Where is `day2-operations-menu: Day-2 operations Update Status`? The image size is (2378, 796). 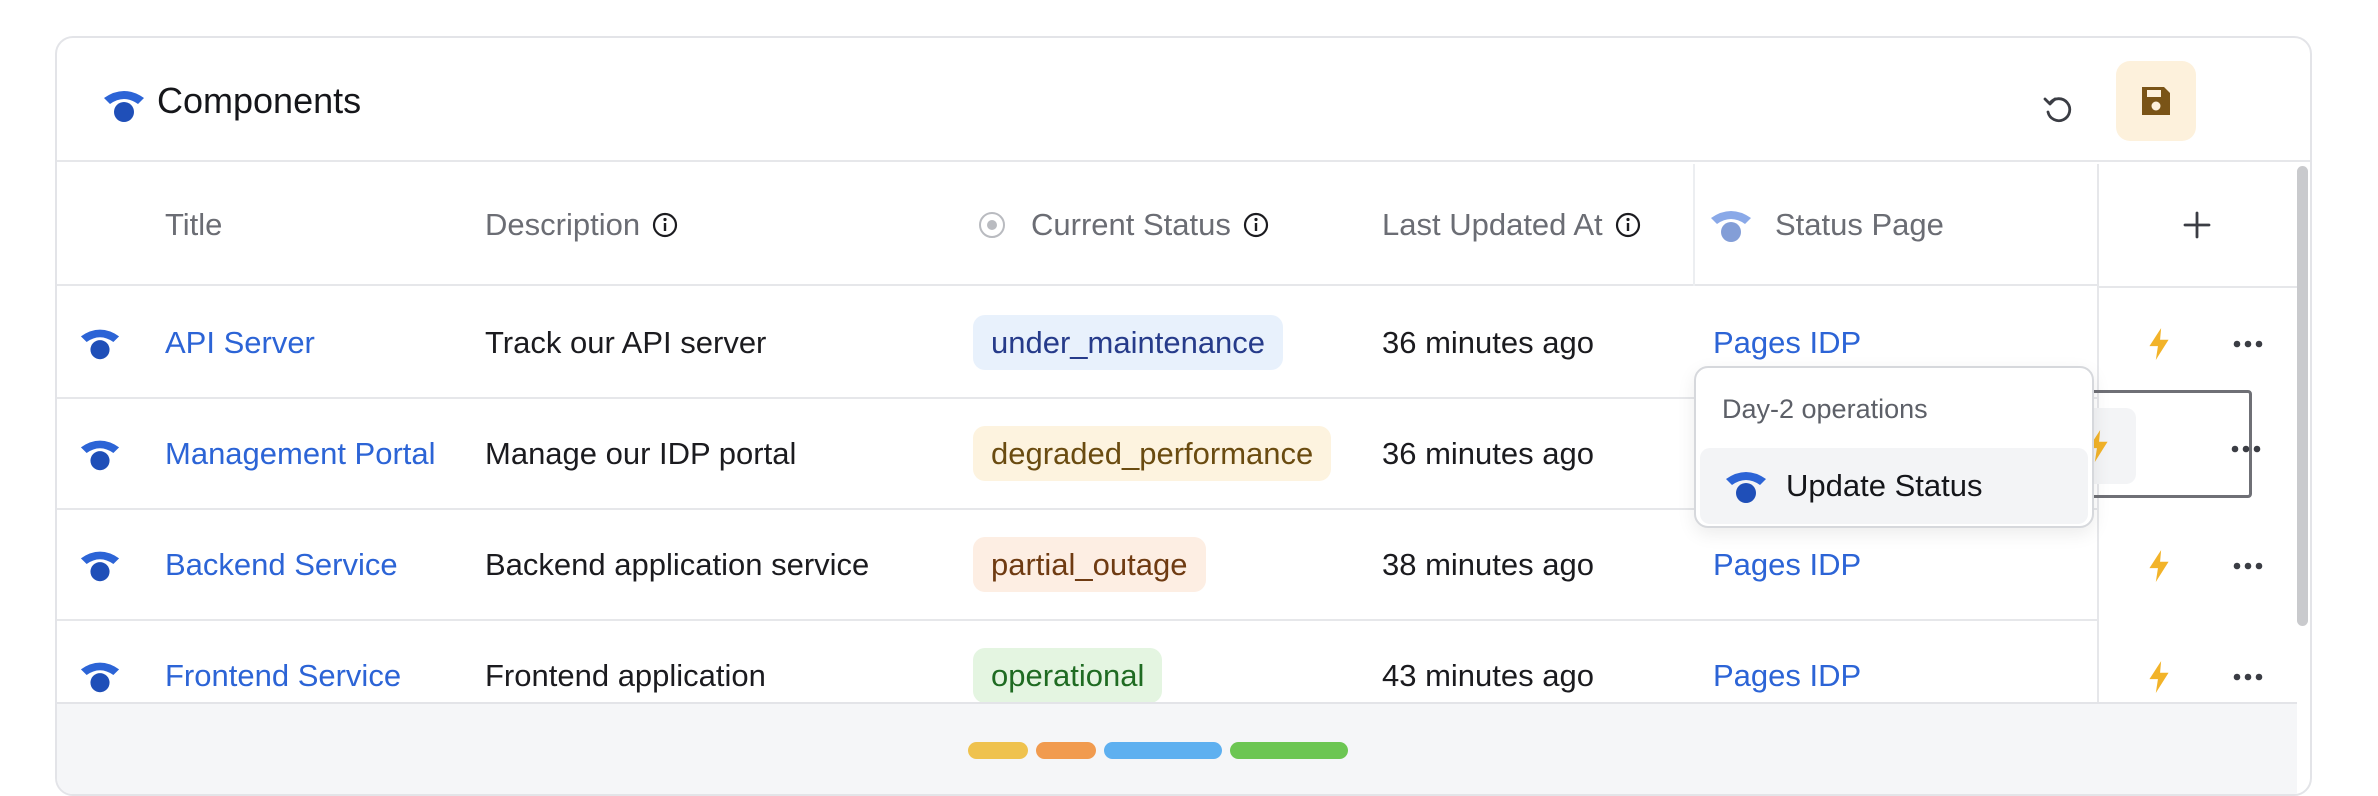
day2-operations-menu: Day-2 operations Update Status is located at coordinates (1894, 447).